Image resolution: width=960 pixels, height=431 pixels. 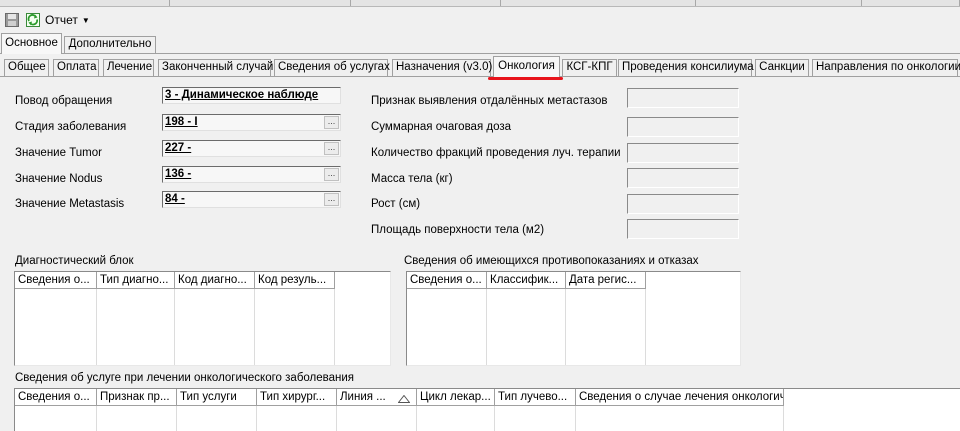 I want to click on metastasis-value: 84 -, so click(x=175, y=199).